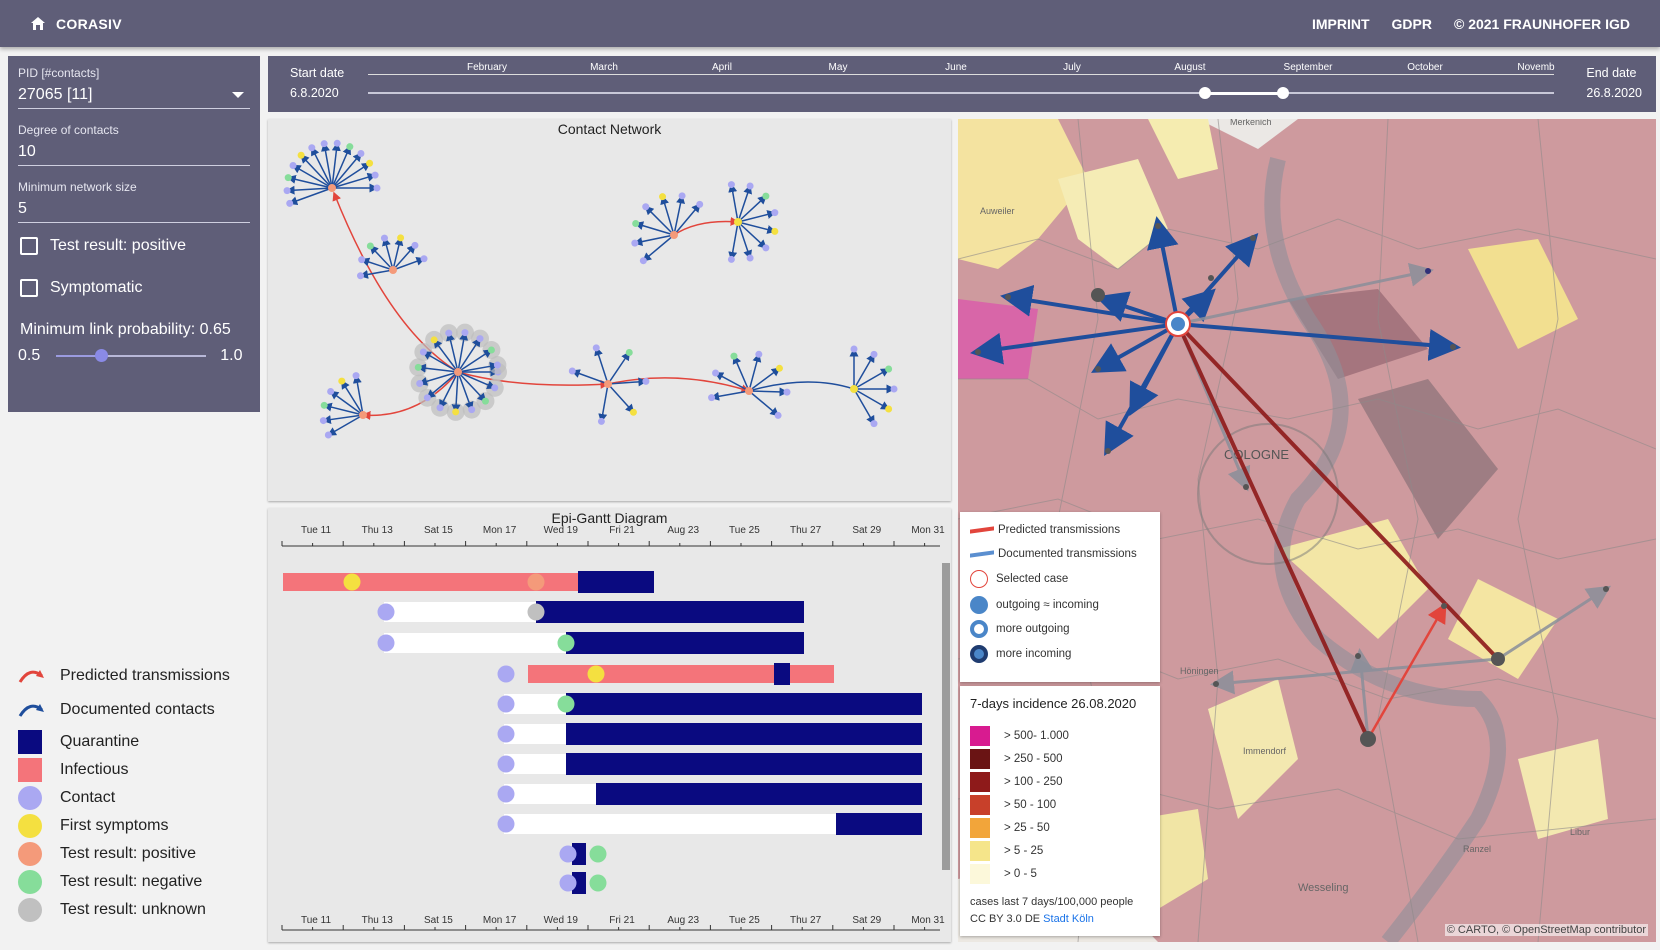 The height and width of the screenshot is (950, 1660). I want to click on pid-select: PID [#contacts] 27065 [11], so click(134, 87).